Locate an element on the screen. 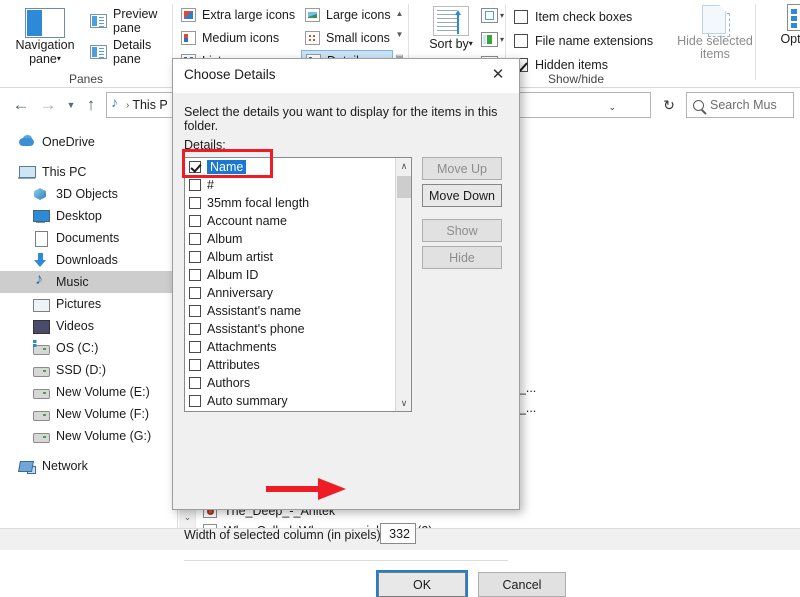 The image size is (800, 597). details-list-item: Account name is located at coordinates (298, 221).